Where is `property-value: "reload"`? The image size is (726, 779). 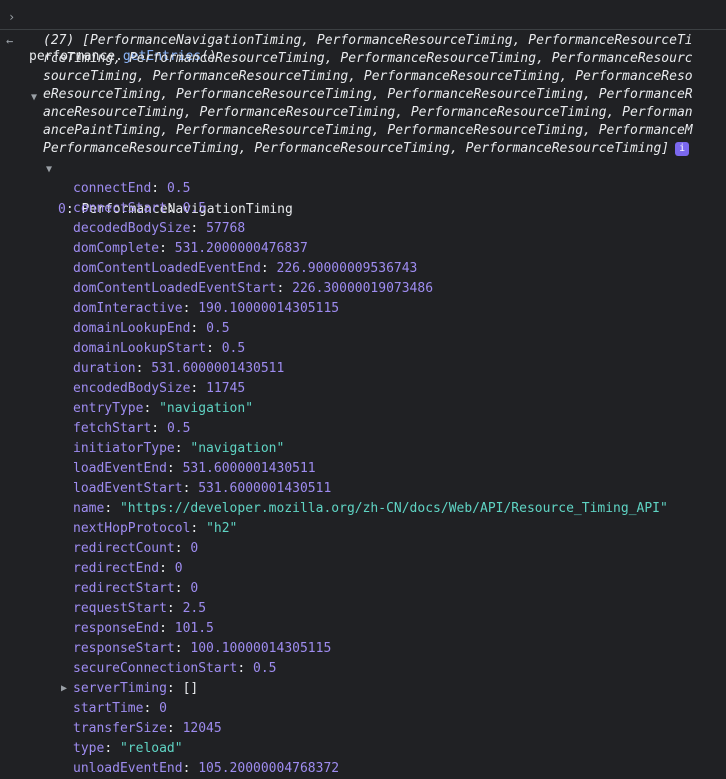
property-value: "reload" is located at coordinates (151, 748).